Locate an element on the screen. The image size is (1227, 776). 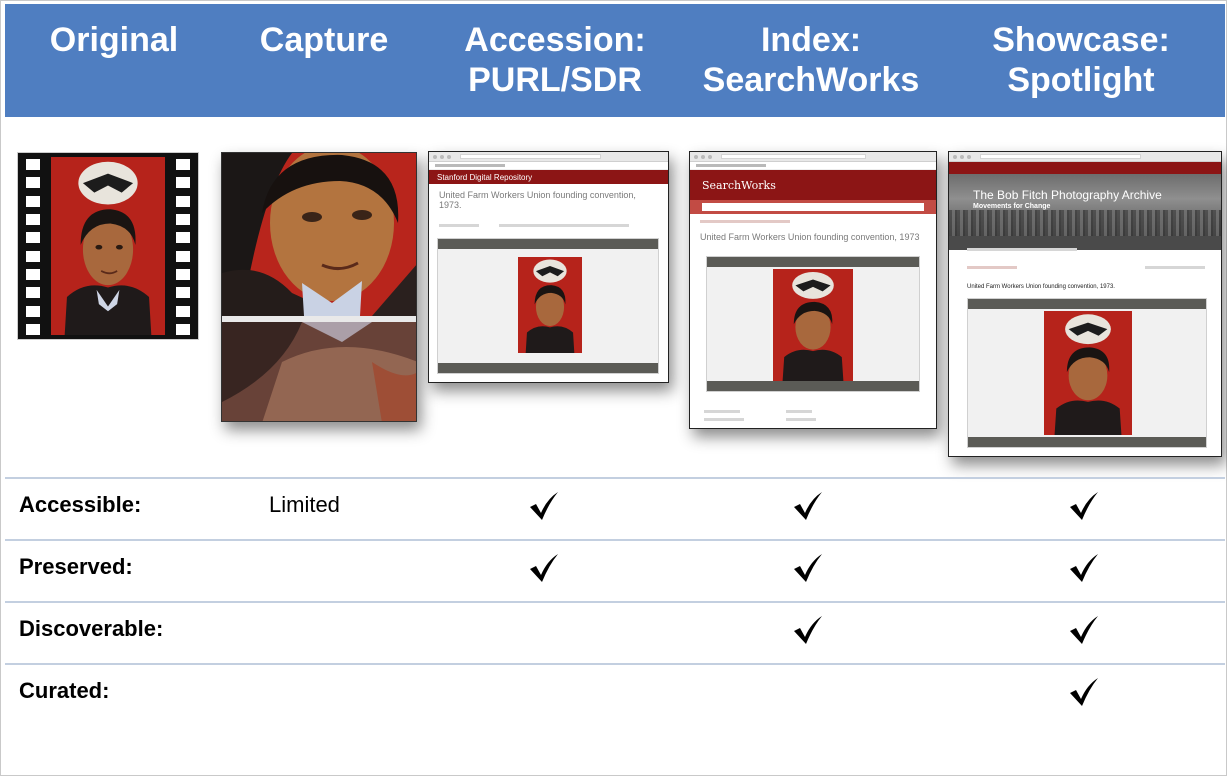
column-header-showcase: Showcase: Spotlight is located at coordinates (1081, 60).